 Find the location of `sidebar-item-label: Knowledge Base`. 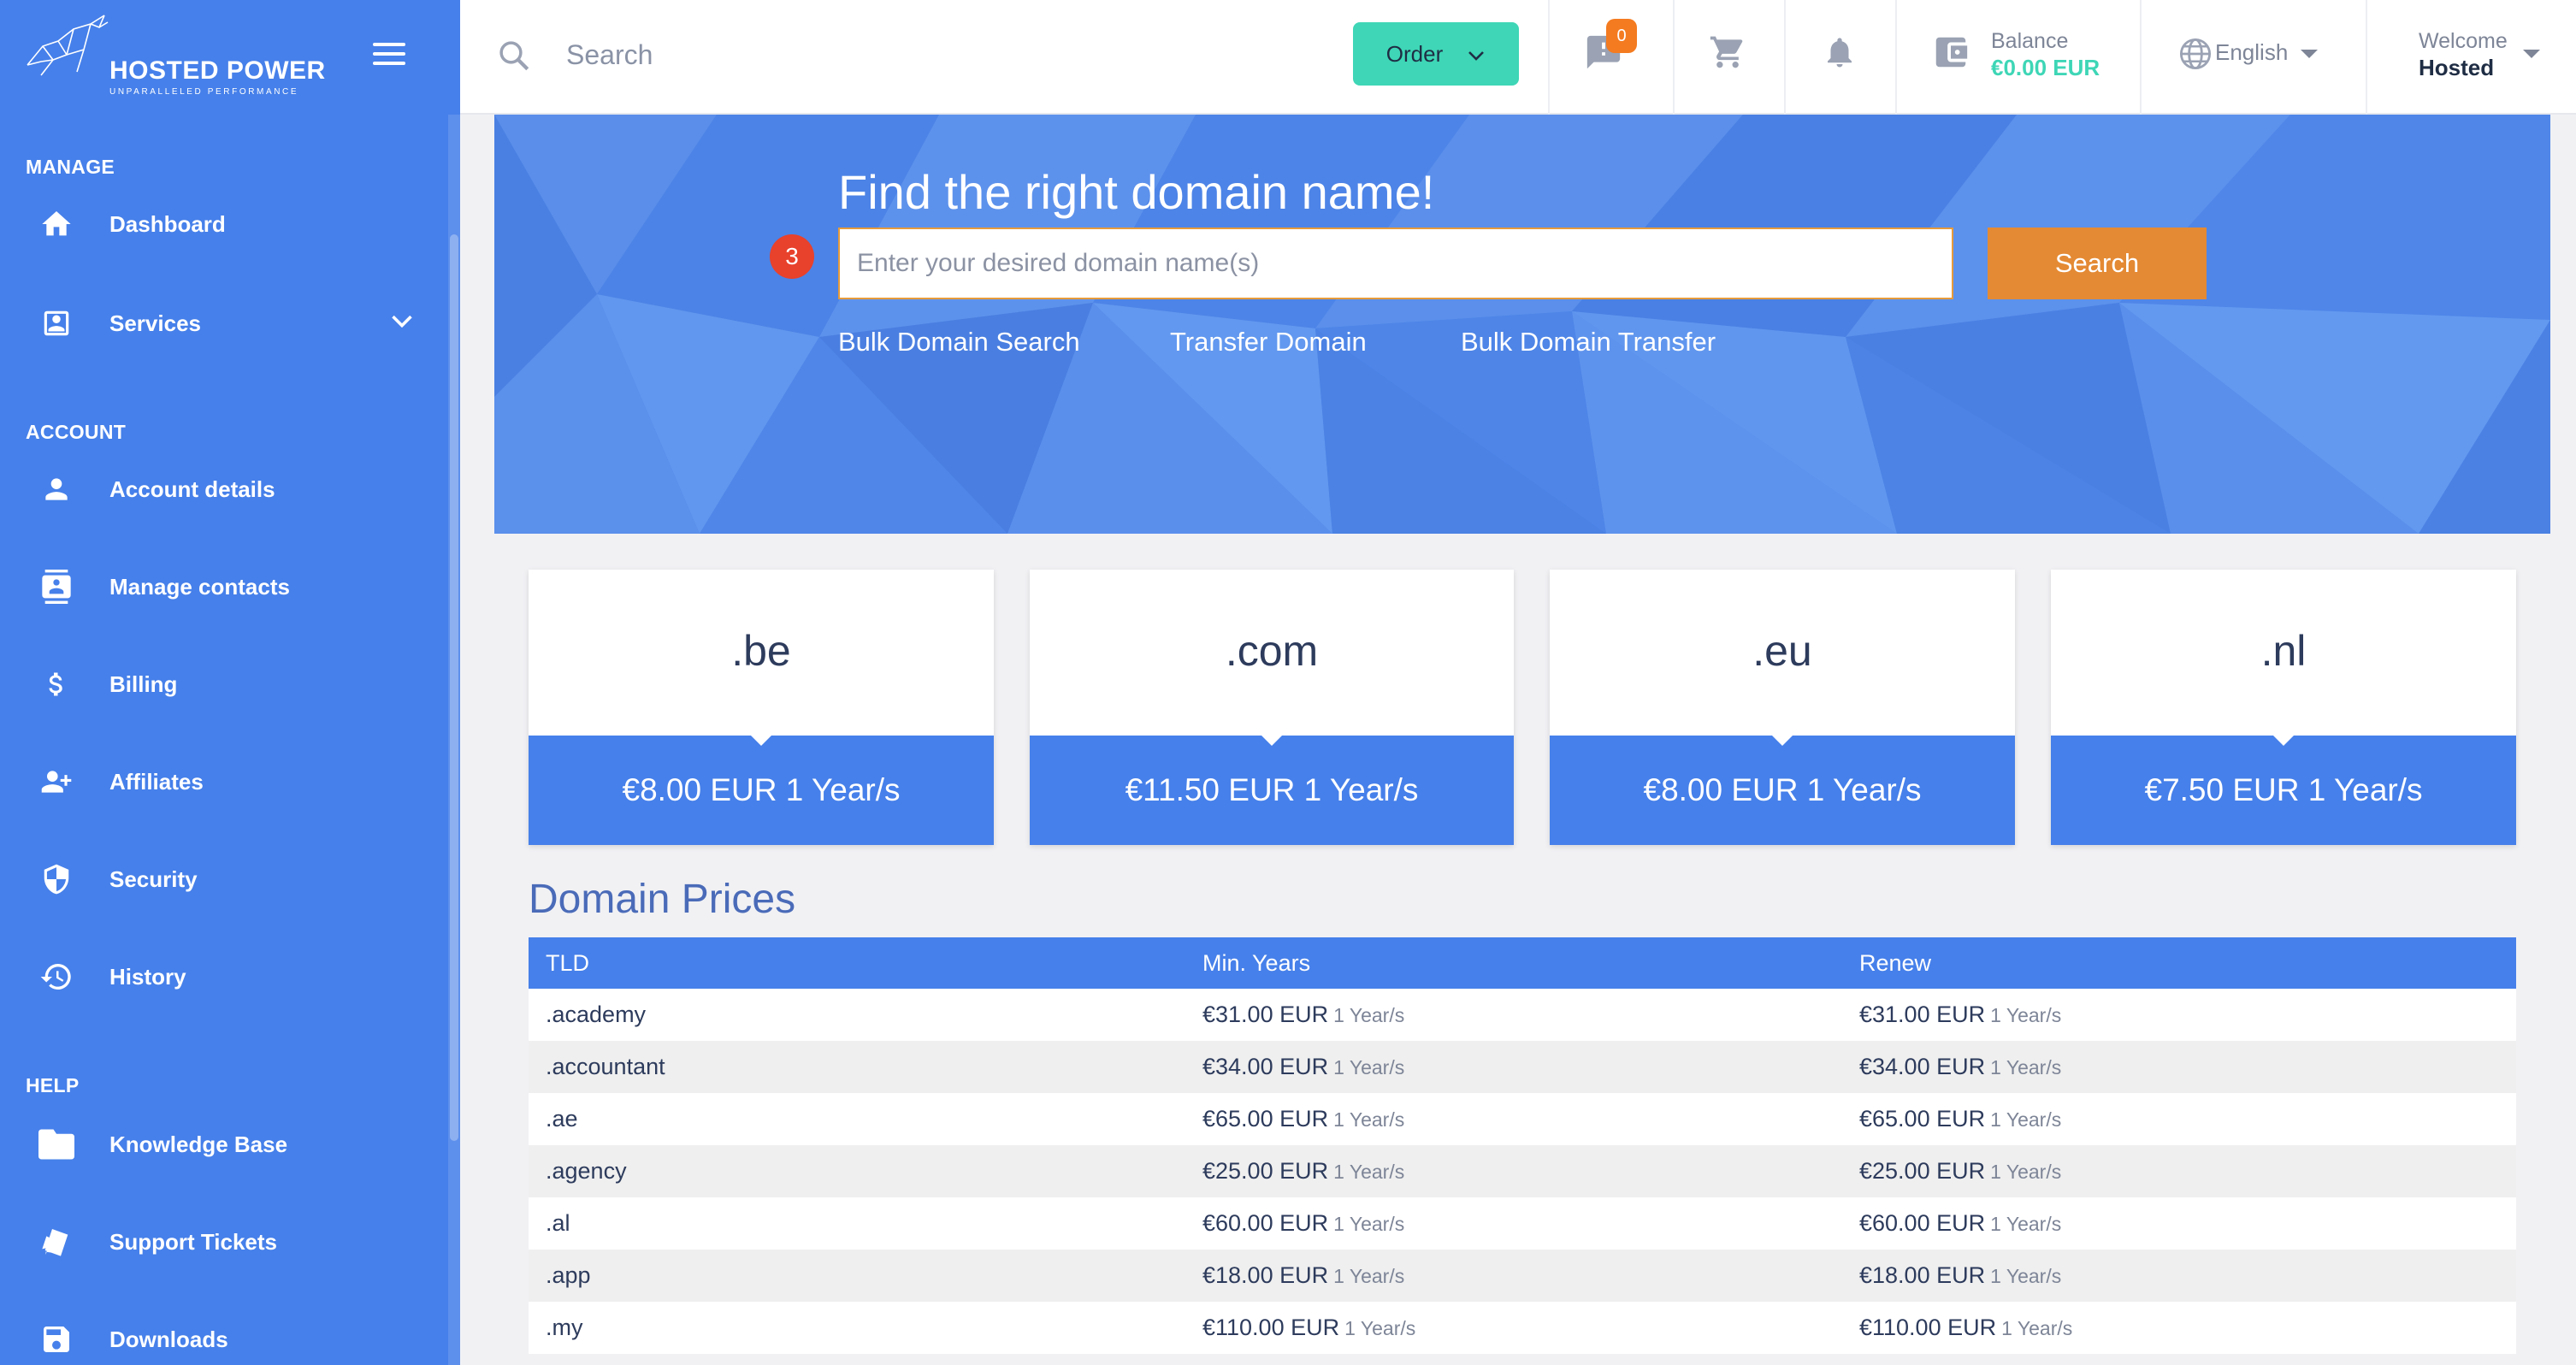

sidebar-item-label: Knowledge Base is located at coordinates (198, 1144).